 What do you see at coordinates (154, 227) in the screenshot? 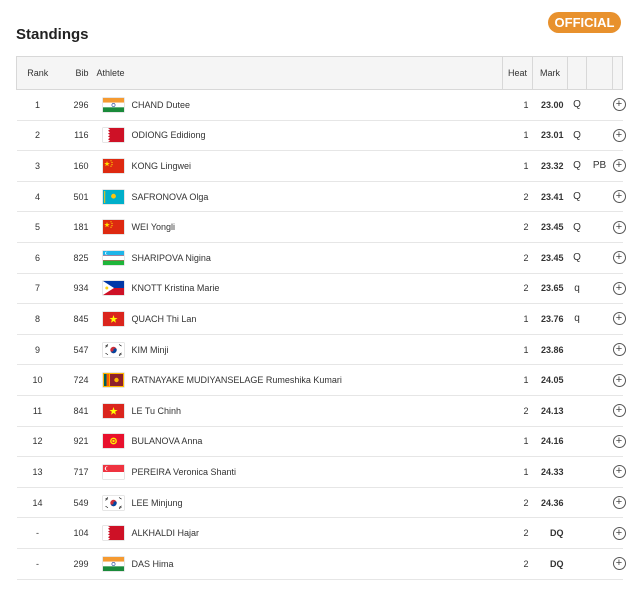
I see `athlete-name: WEI Yongli` at bounding box center [154, 227].